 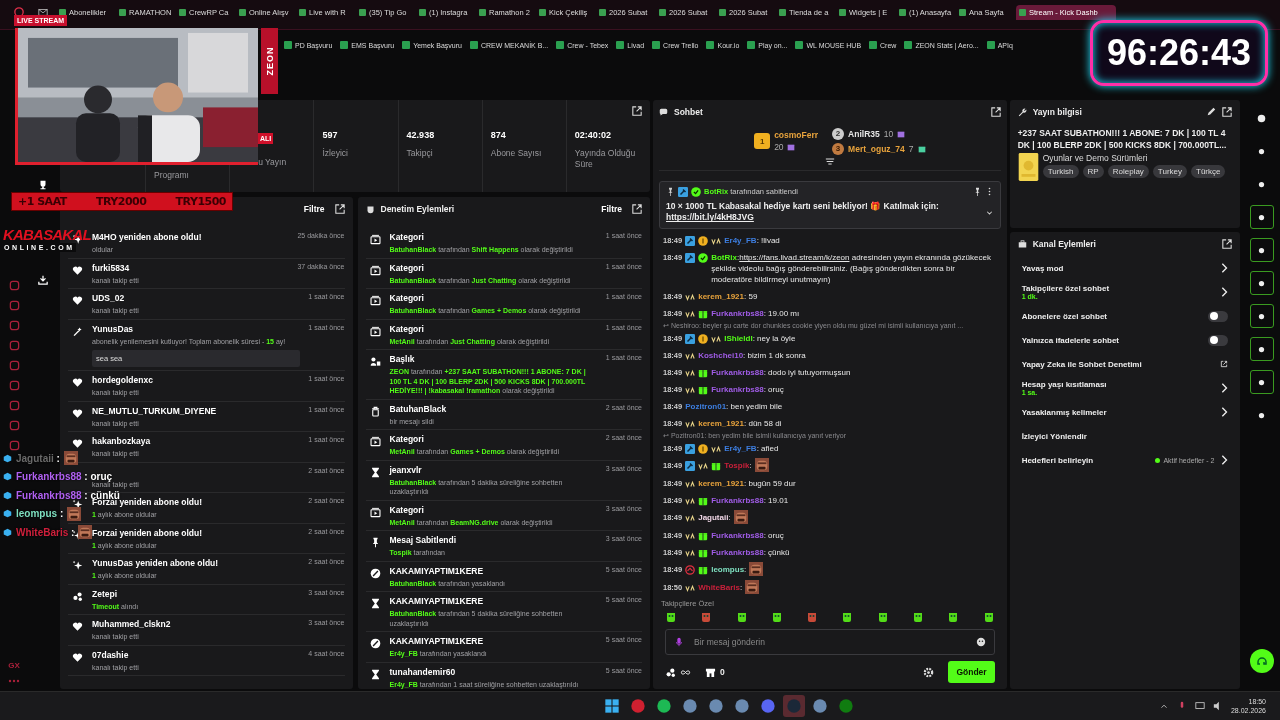 I want to click on chat-message: Jagutaii:, so click(x=714, y=518).